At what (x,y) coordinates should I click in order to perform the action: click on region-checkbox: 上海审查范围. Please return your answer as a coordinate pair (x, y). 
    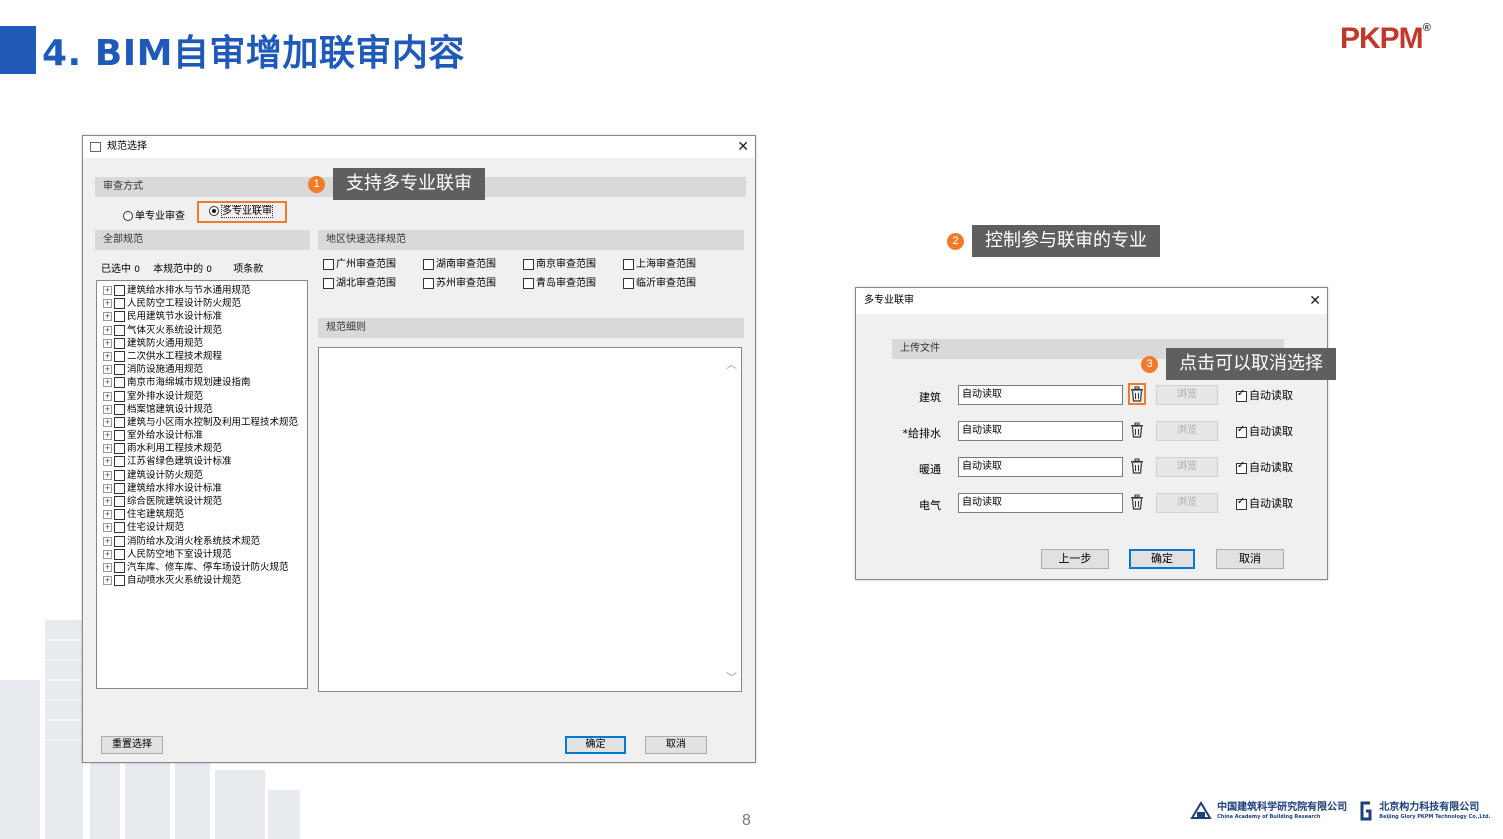
    Looking at the image, I should click on (659, 262).